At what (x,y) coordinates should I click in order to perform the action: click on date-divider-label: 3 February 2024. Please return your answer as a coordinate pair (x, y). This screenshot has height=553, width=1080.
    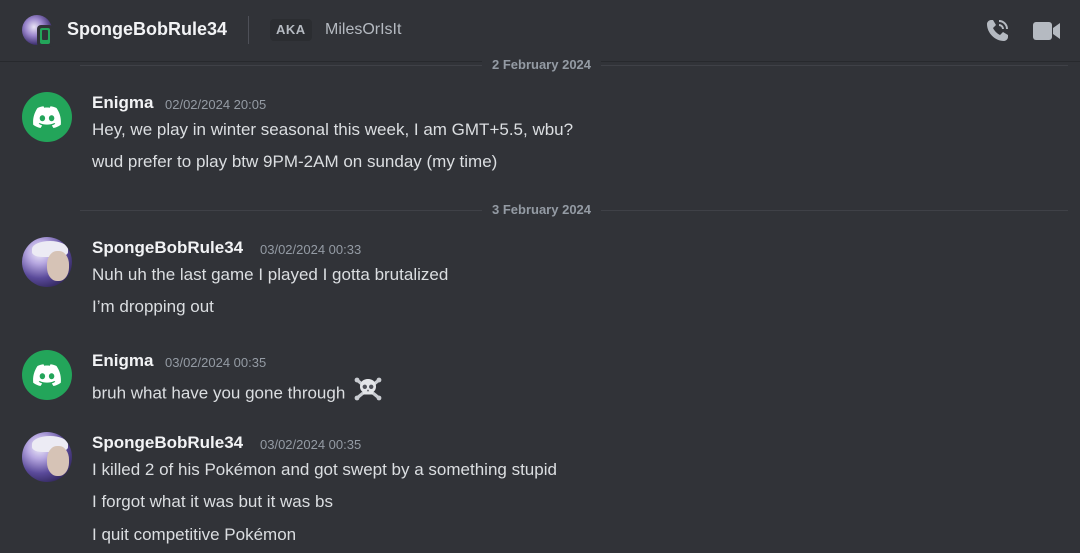
    Looking at the image, I should click on (542, 210).